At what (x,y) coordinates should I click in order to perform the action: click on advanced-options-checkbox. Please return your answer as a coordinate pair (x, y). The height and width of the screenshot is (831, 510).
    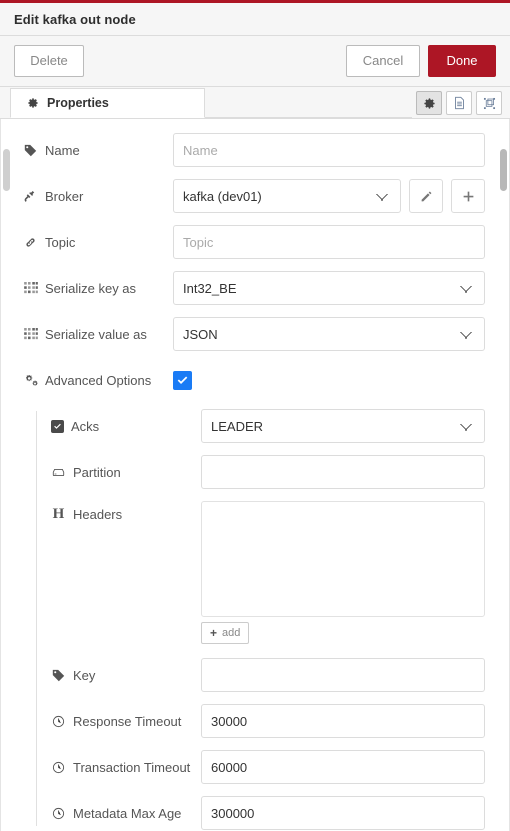
    Looking at the image, I should click on (182, 380).